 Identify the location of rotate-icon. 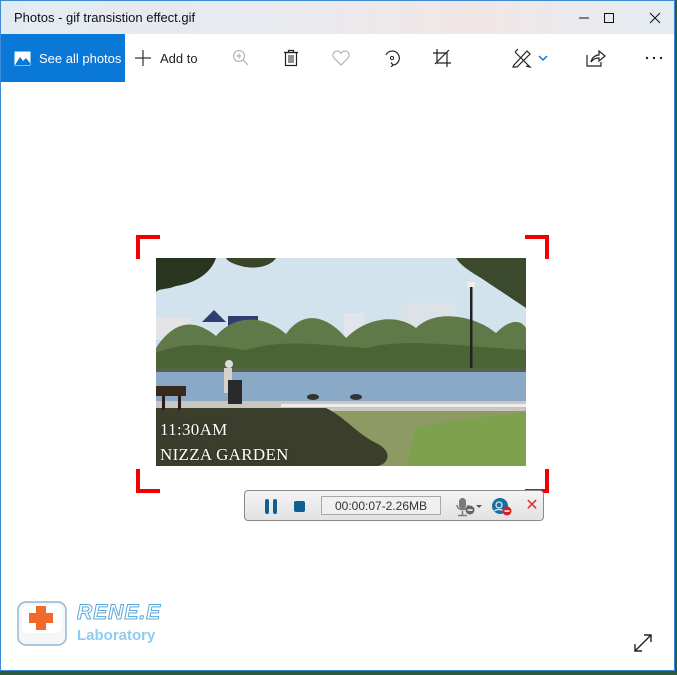
(392, 58).